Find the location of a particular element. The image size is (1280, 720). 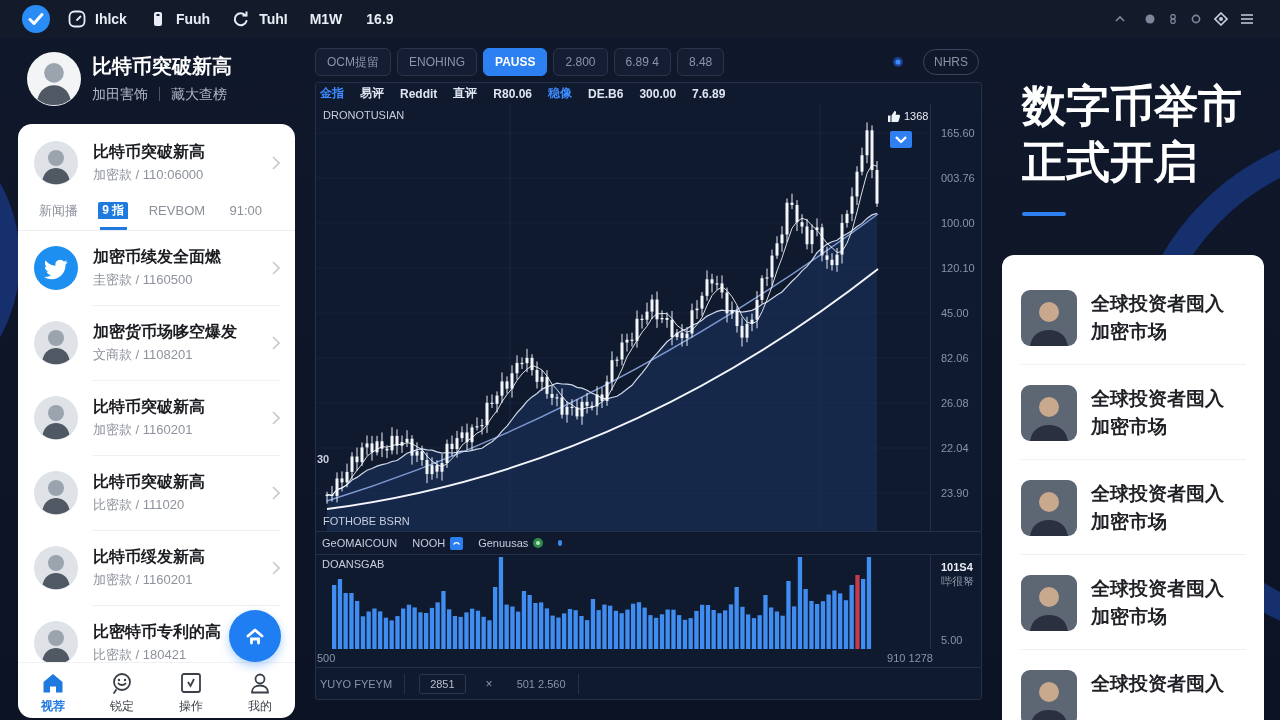

news-title: 比特币绥发新高 is located at coordinates (149, 557).